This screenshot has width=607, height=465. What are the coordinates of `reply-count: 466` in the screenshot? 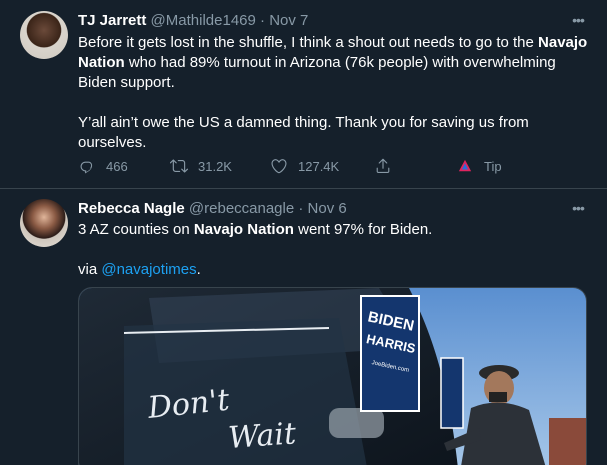 It's located at (117, 166).